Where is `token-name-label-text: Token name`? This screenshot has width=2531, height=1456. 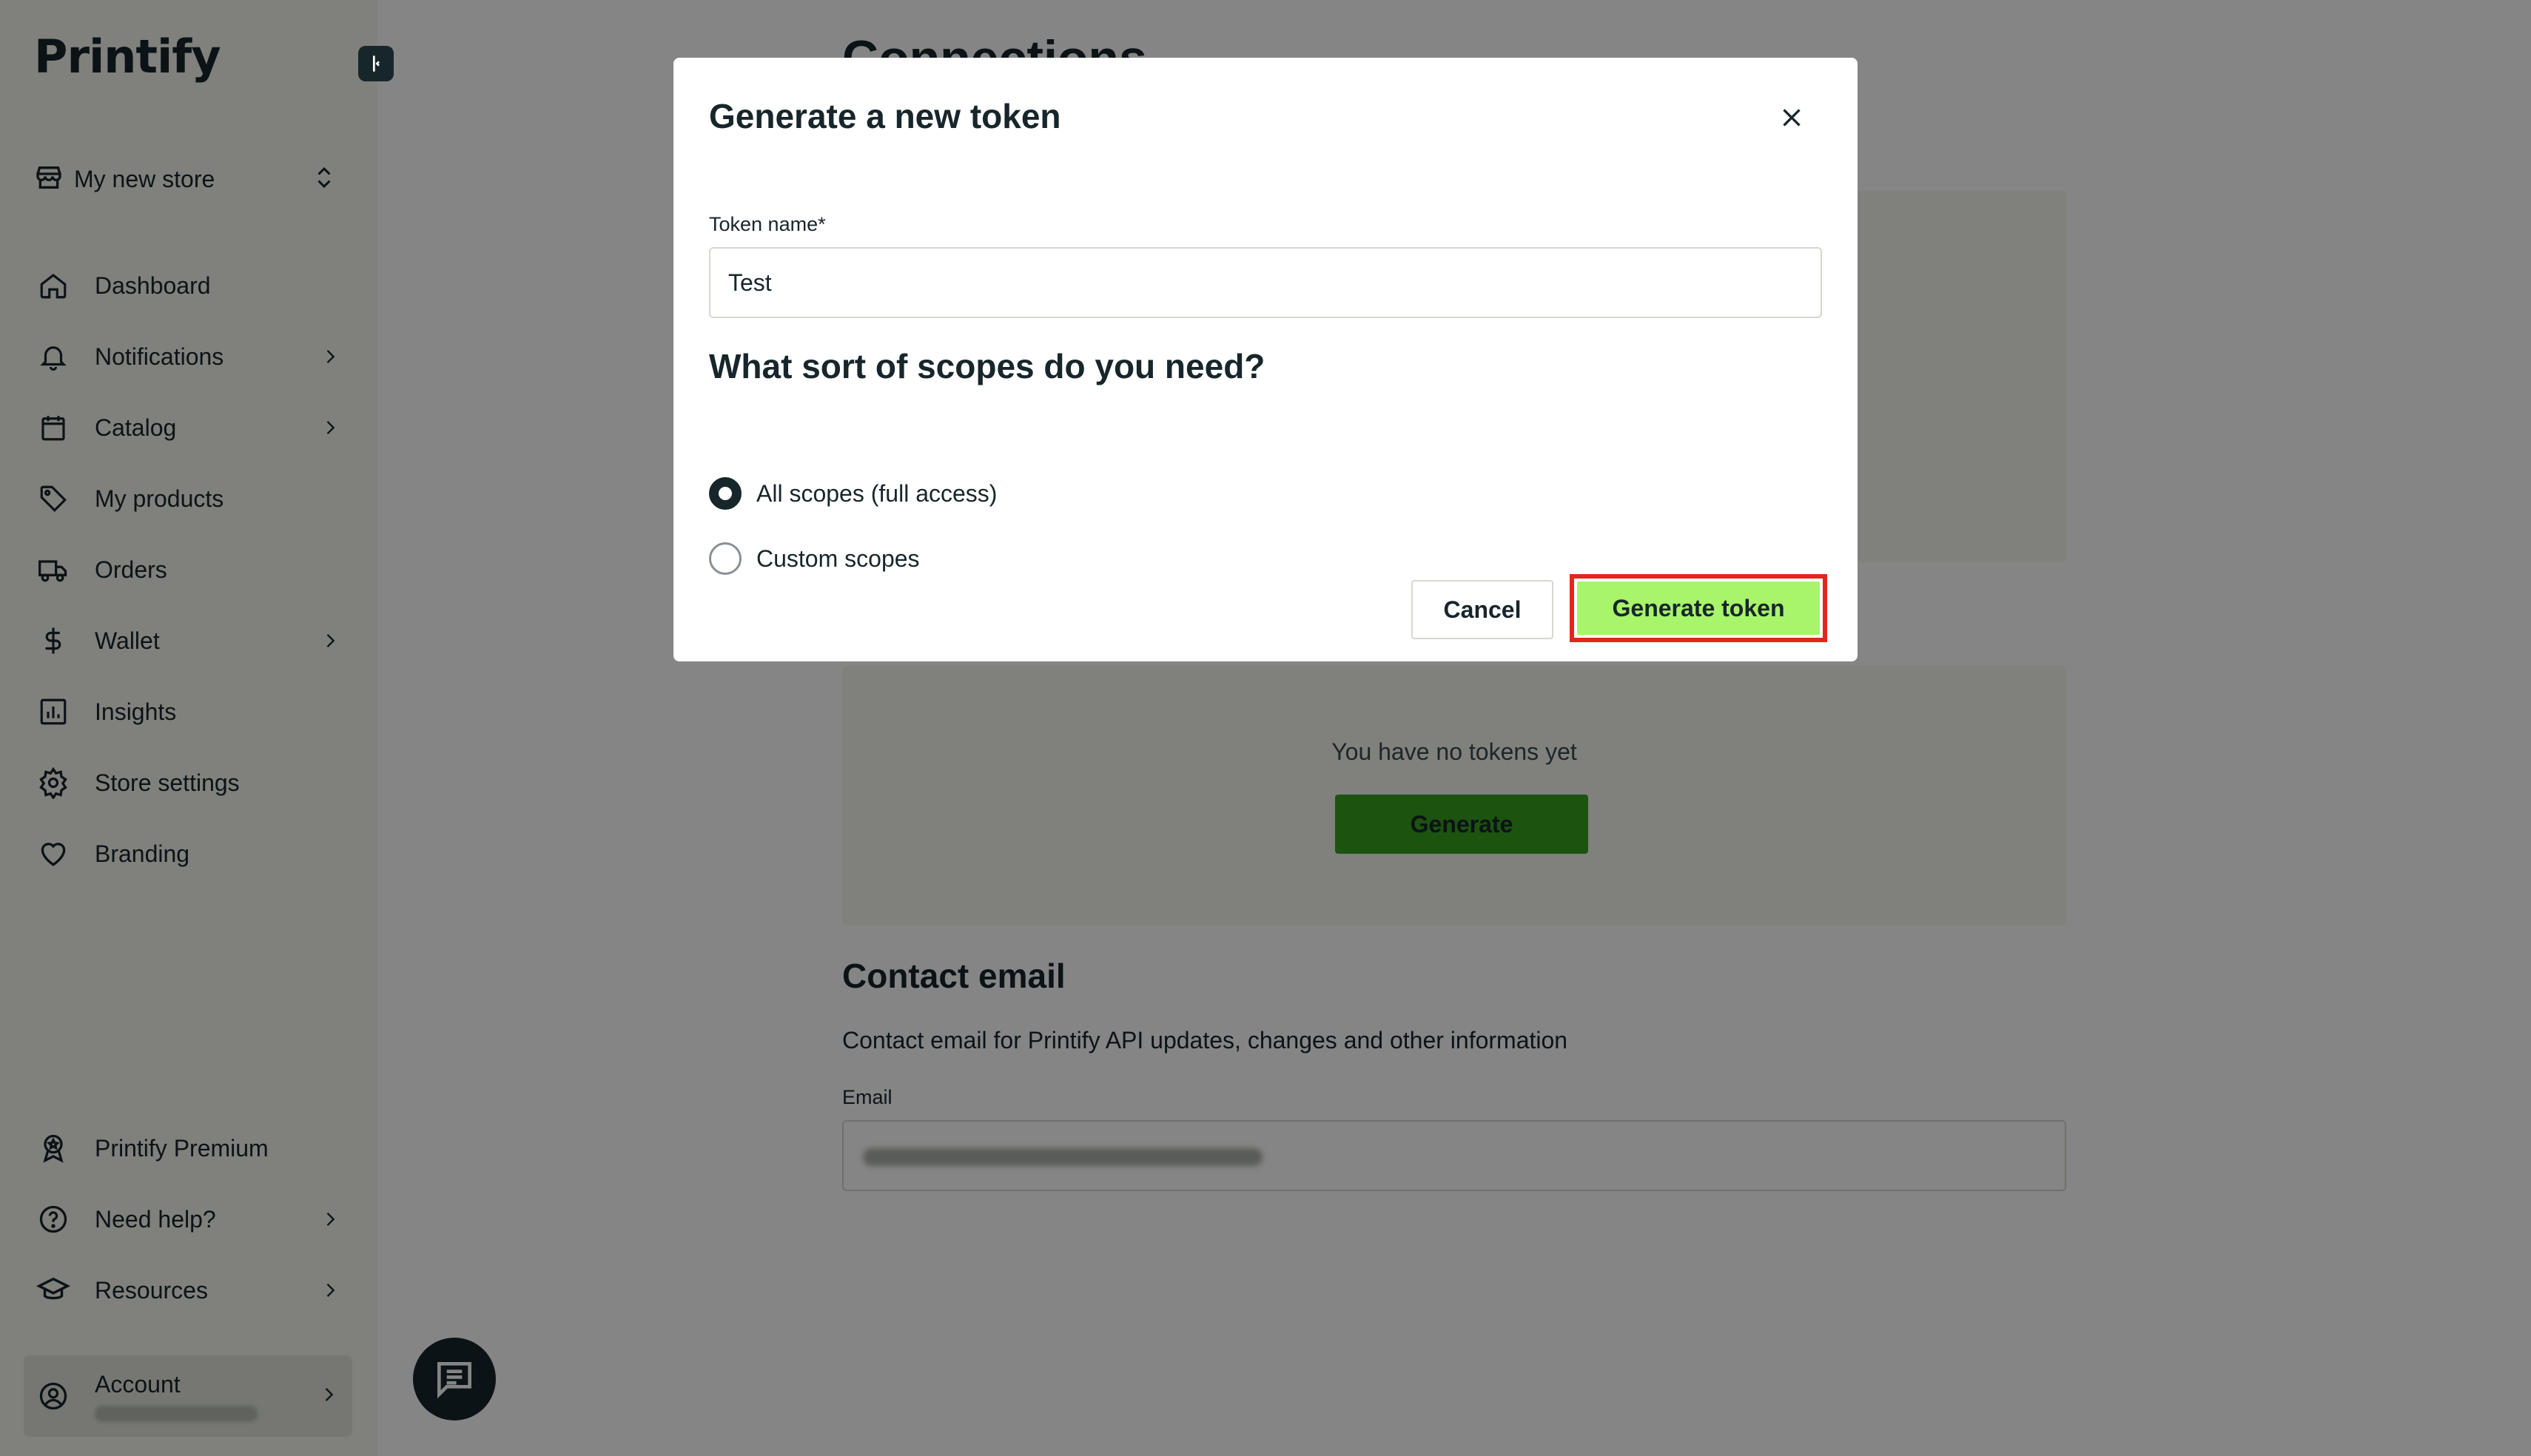
token-name-label-text: Token name is located at coordinates (764, 224).